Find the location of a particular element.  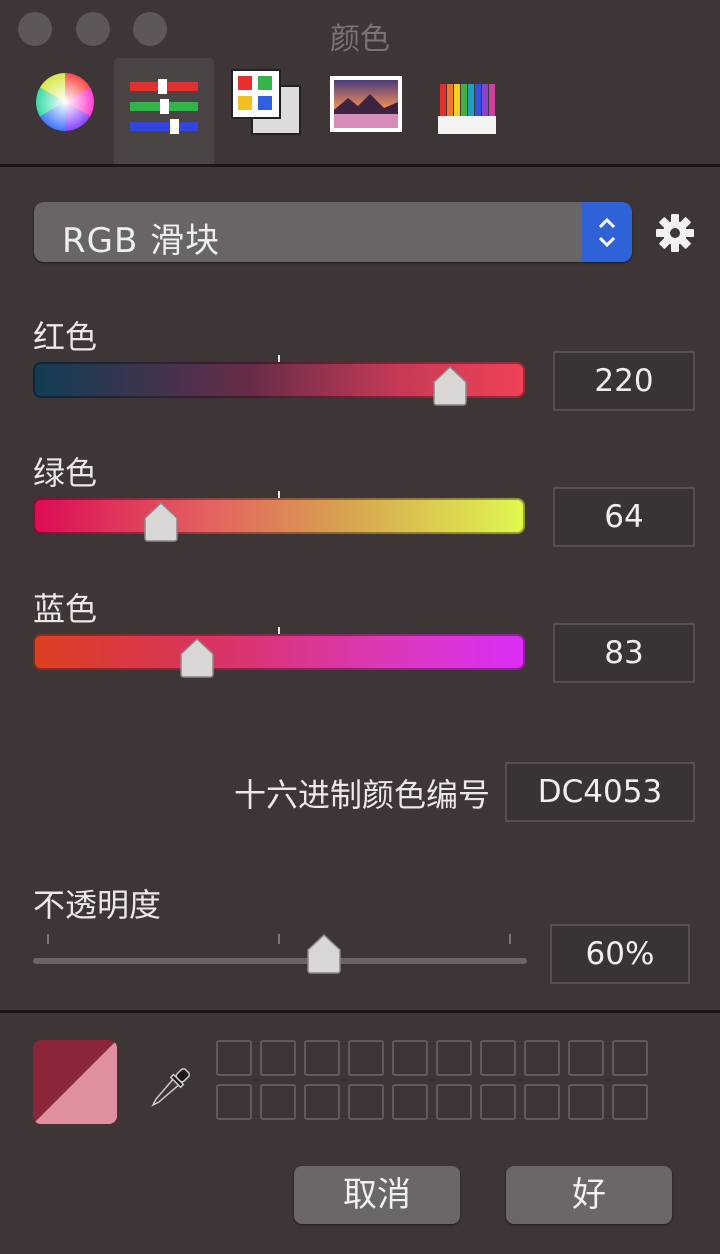

popup-stepper is located at coordinates (607, 232).